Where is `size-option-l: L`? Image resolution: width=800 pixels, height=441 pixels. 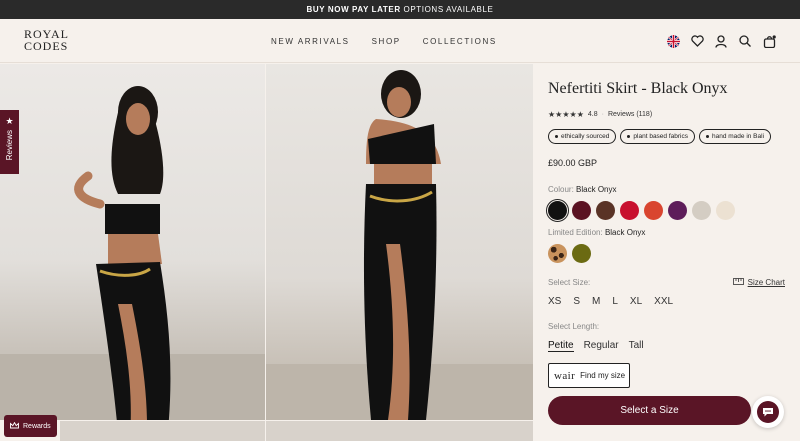
size-option-l: L is located at coordinates (615, 301).